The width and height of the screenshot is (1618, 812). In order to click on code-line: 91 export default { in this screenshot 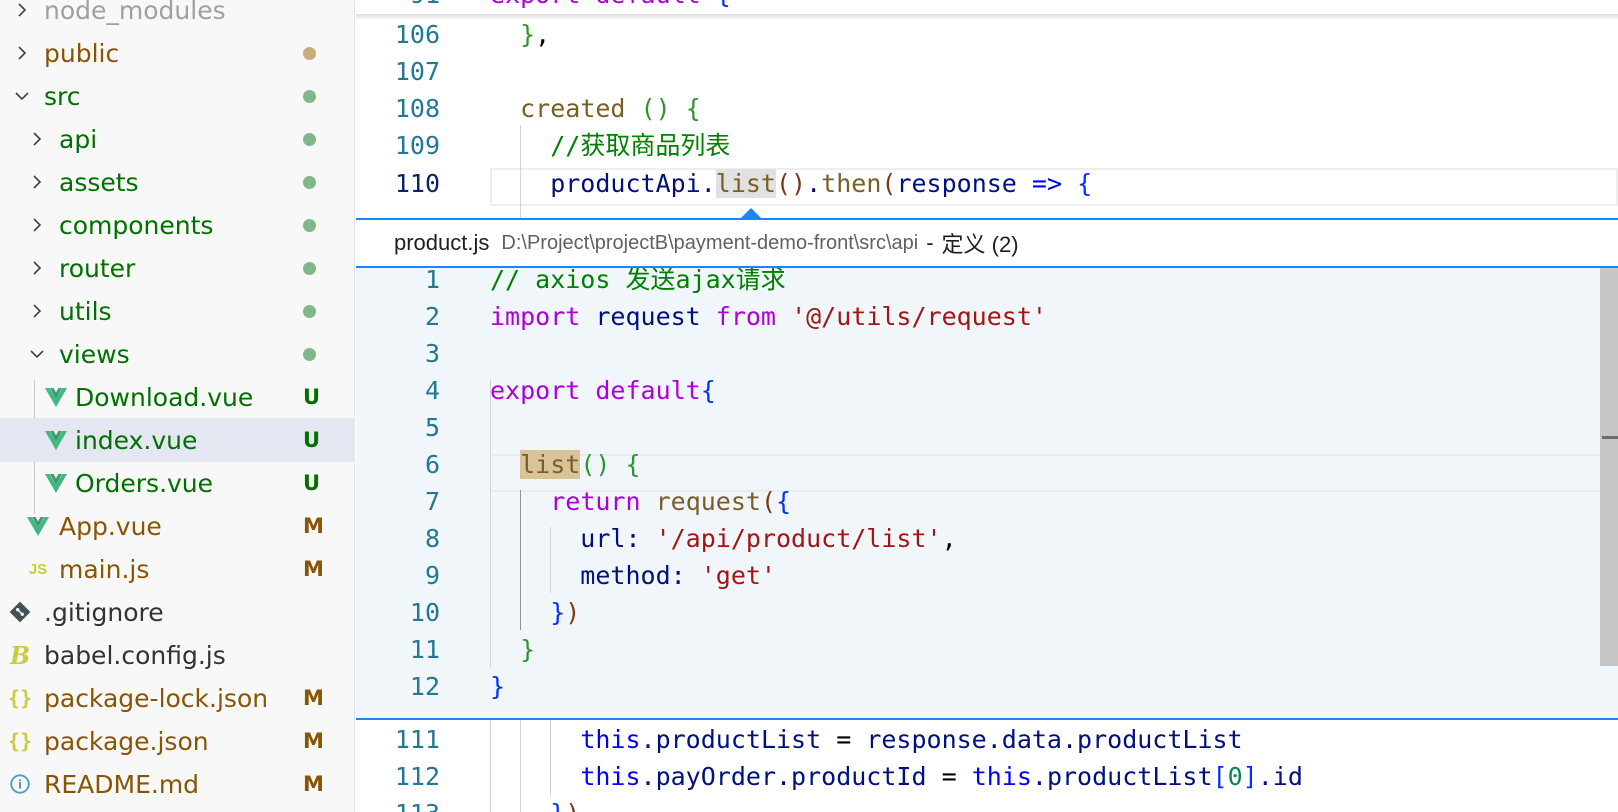, I will do `click(987, 7)`.